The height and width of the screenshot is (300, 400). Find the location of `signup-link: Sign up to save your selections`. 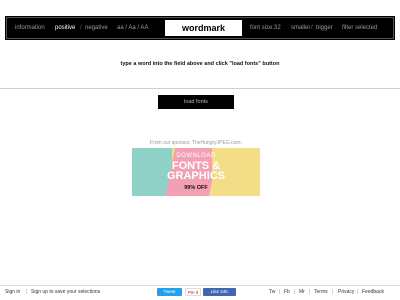

signup-link: Sign up to save your selections is located at coordinates (65, 292).